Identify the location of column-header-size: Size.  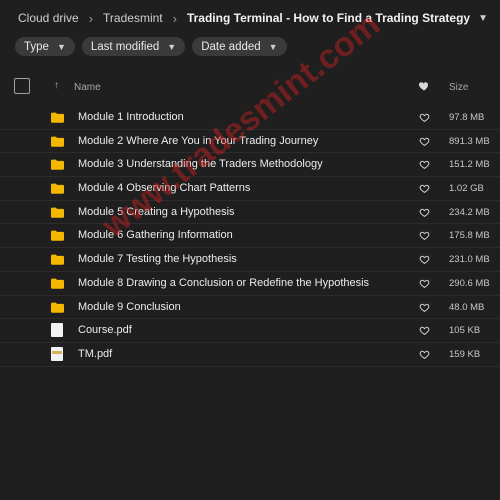
(458, 87).